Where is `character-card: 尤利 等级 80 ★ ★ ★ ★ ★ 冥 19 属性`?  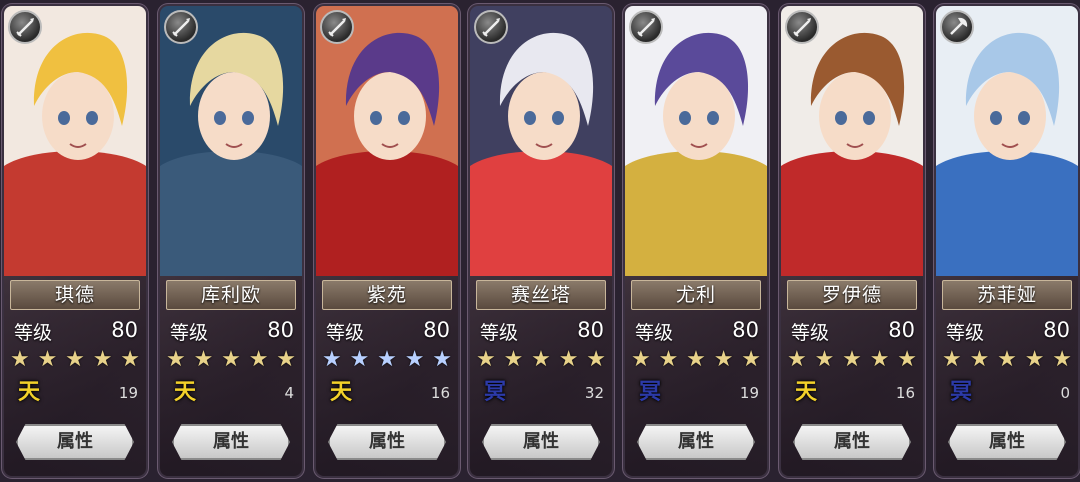
character-card: 尤利 等级 80 ★ ★ ★ ★ ★ 冥 19 属性 is located at coordinates (696, 241).